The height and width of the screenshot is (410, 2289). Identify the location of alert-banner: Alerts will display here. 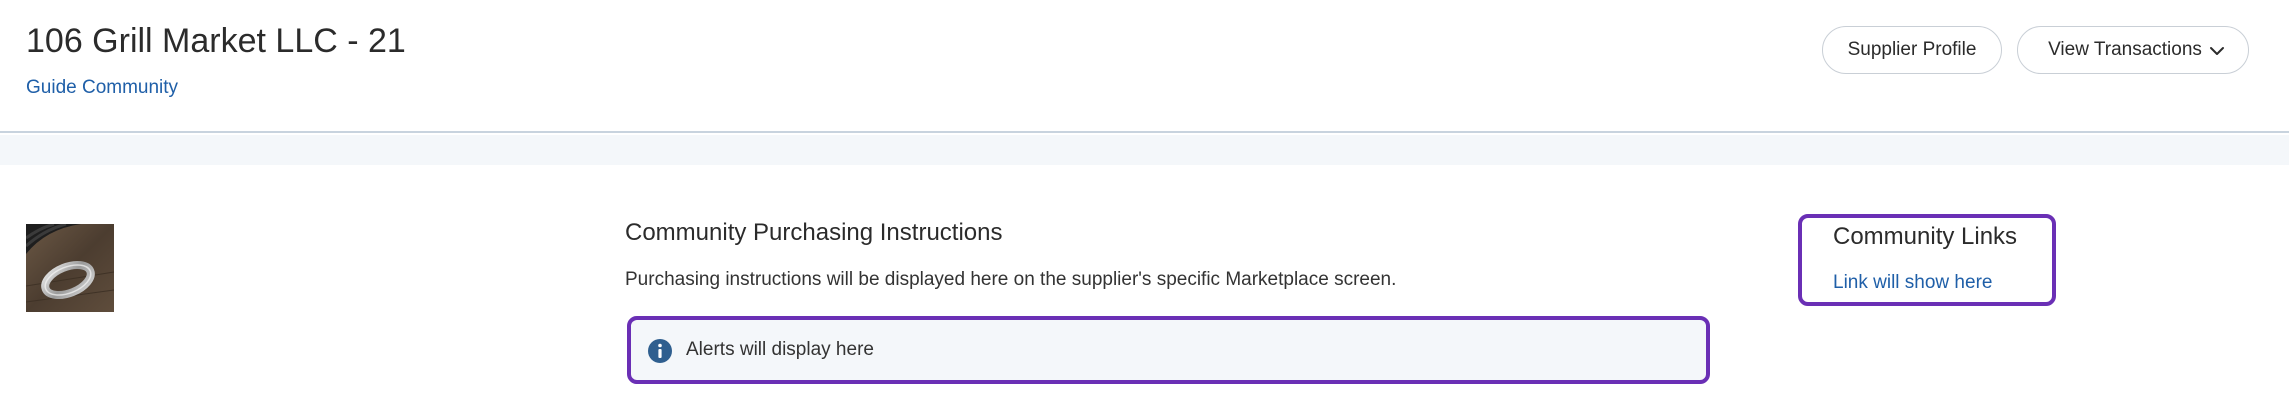
(1168, 350).